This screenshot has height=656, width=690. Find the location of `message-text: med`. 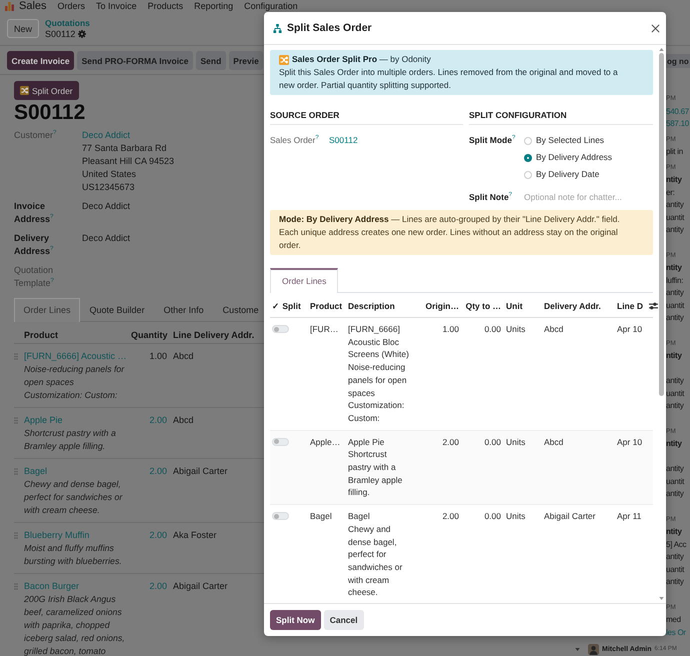

message-text: med is located at coordinates (674, 620).